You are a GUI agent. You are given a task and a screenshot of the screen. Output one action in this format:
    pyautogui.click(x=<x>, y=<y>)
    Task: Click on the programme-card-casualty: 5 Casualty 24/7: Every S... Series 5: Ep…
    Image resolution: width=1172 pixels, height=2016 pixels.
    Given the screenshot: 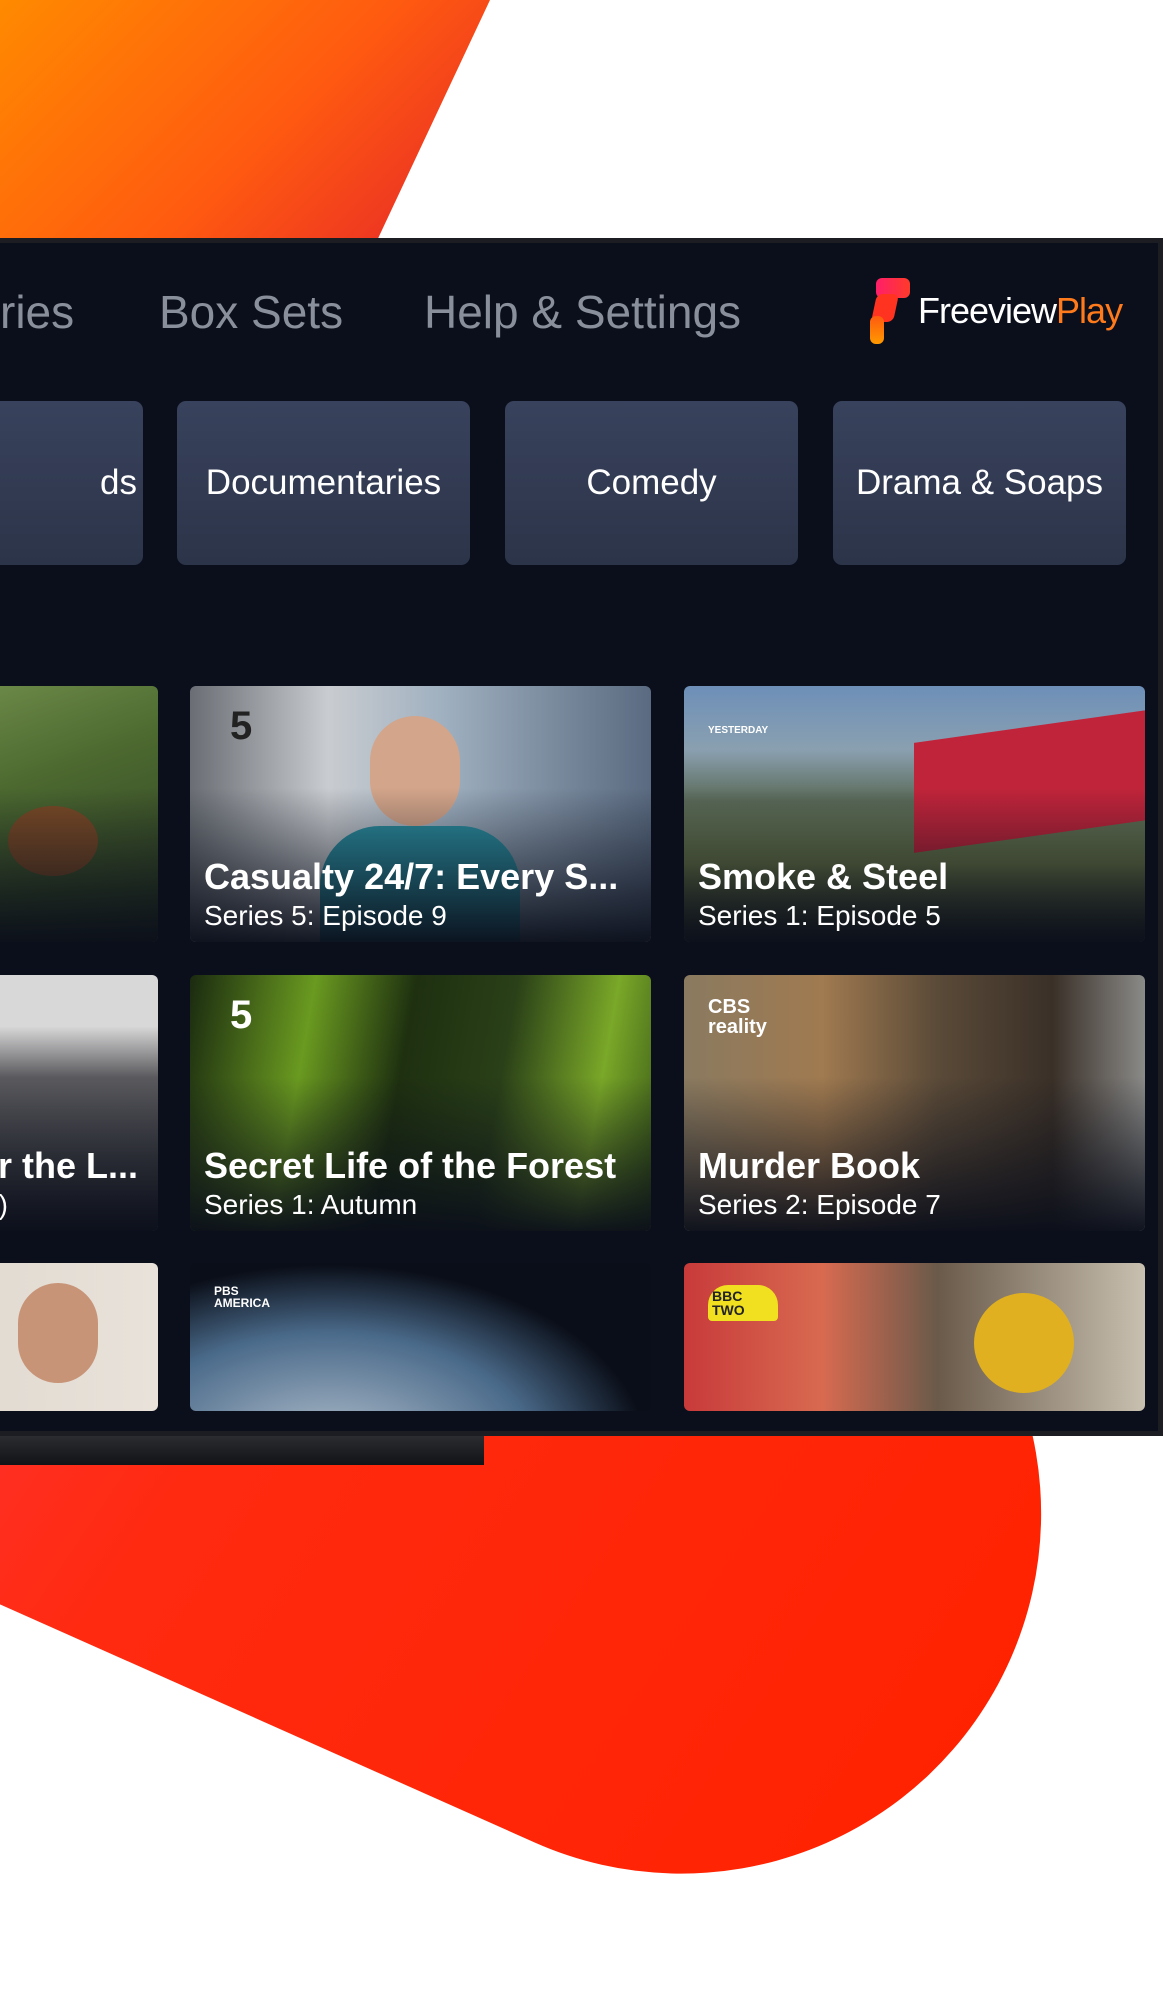 What is the action you would take?
    pyautogui.click(x=420, y=814)
    